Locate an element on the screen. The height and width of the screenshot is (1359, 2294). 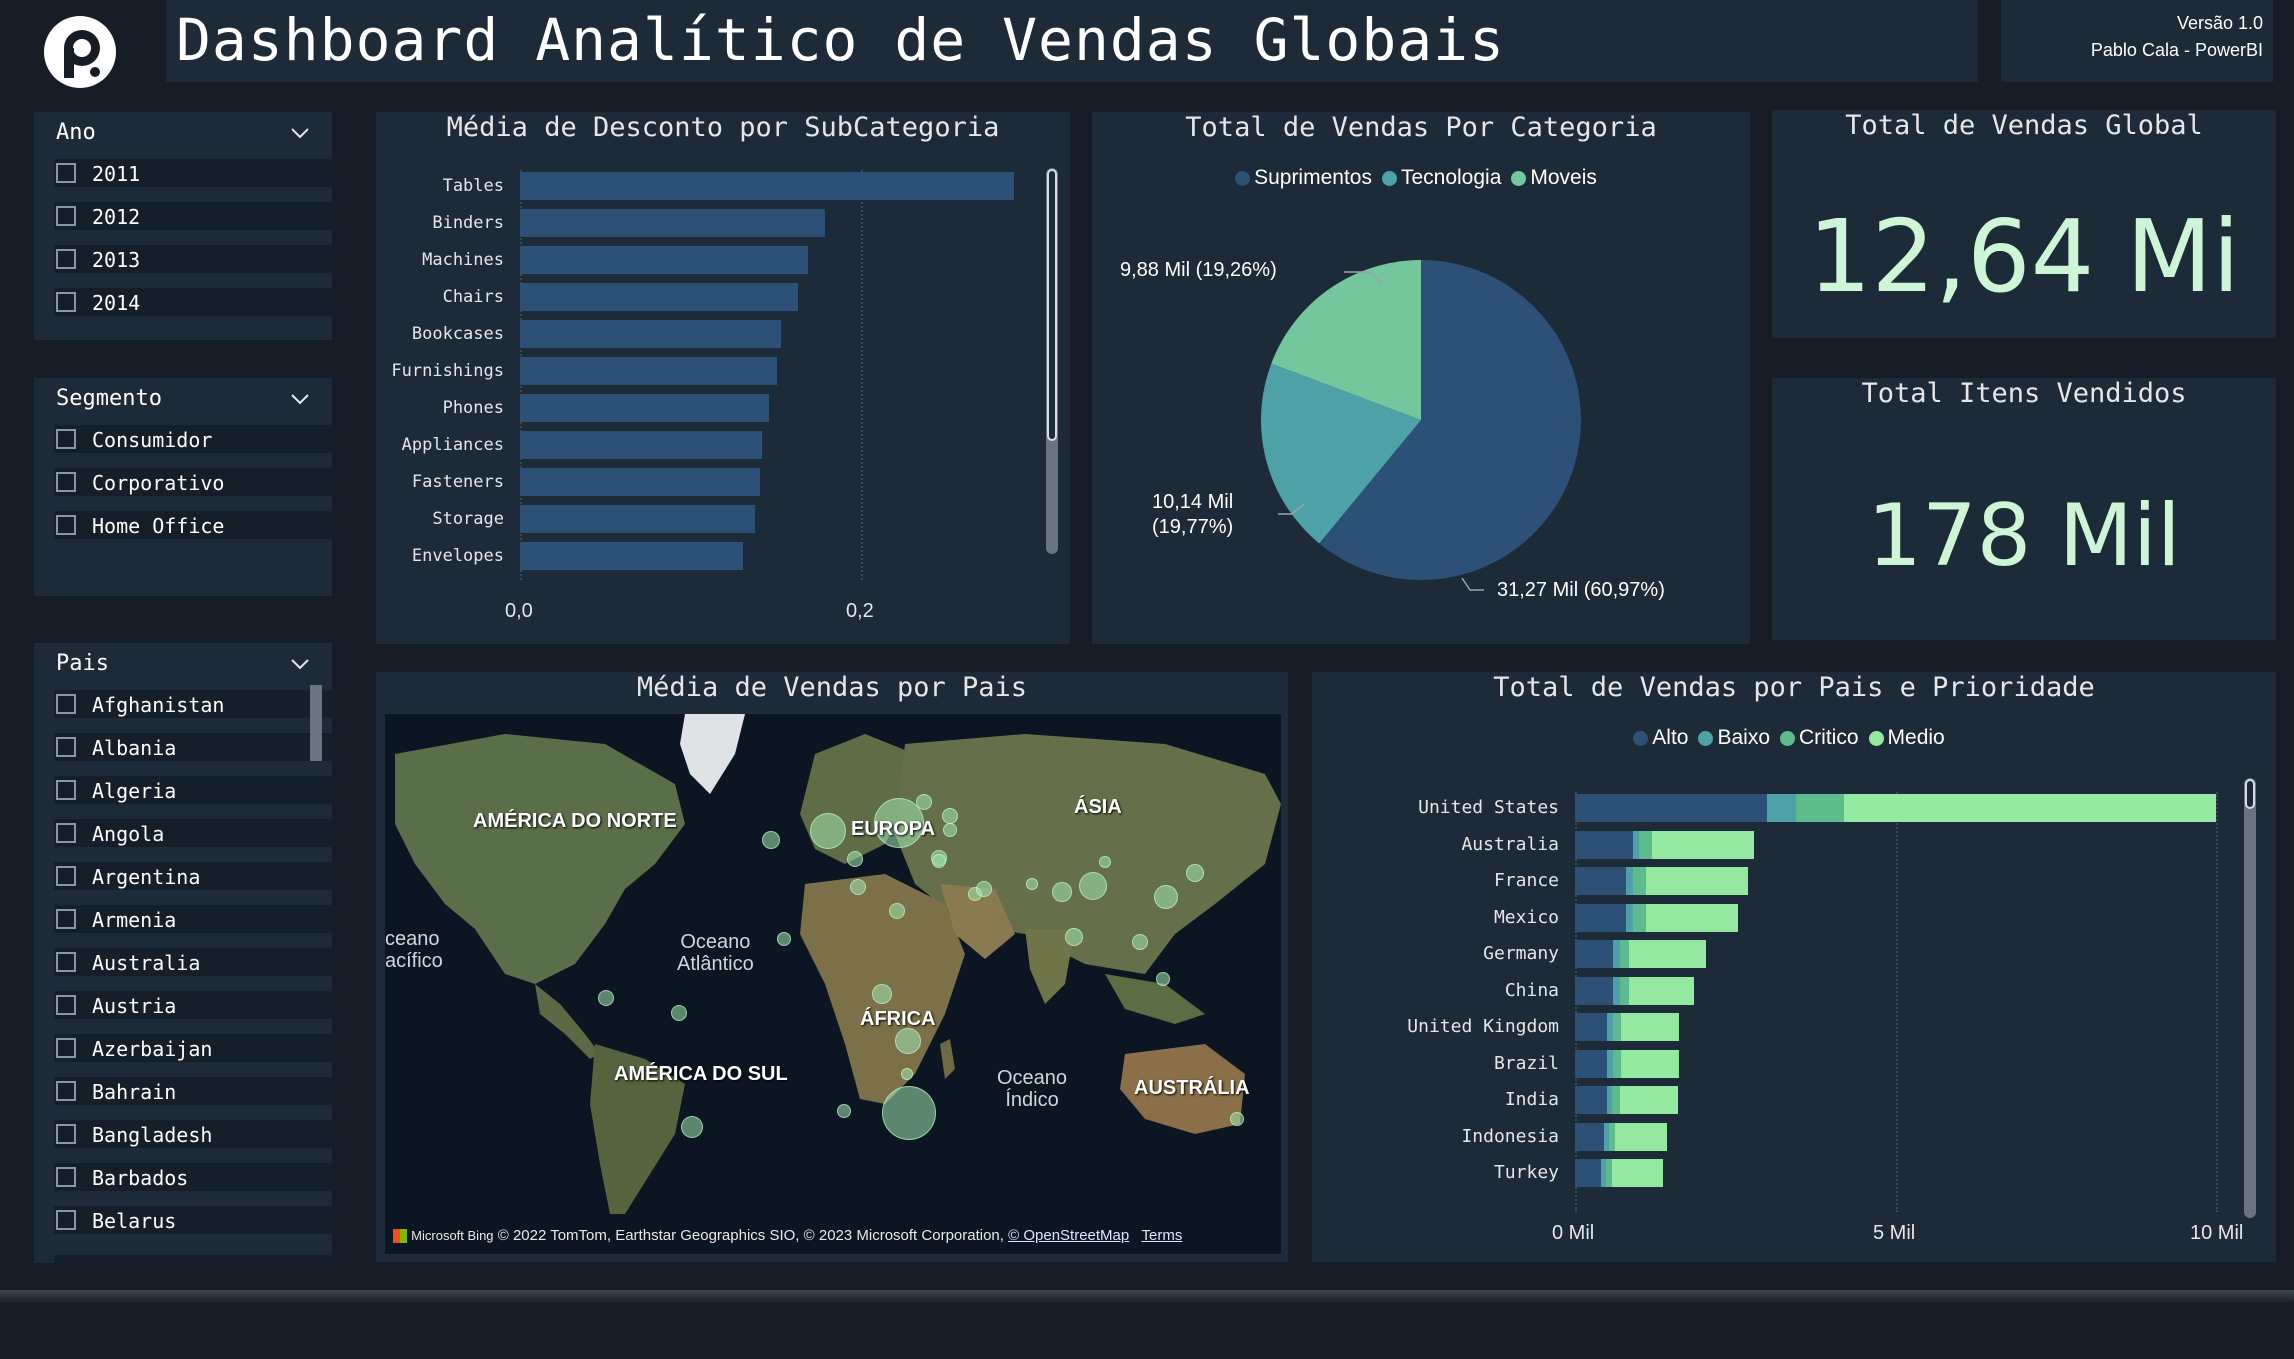
slicer-item: Albania is located at coordinates (193, 747).